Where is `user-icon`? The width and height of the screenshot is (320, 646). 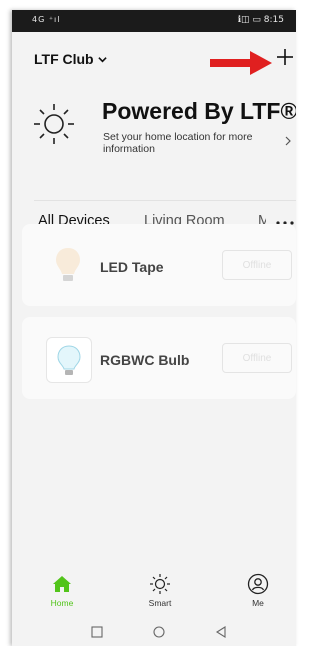
user-icon is located at coordinates (258, 584).